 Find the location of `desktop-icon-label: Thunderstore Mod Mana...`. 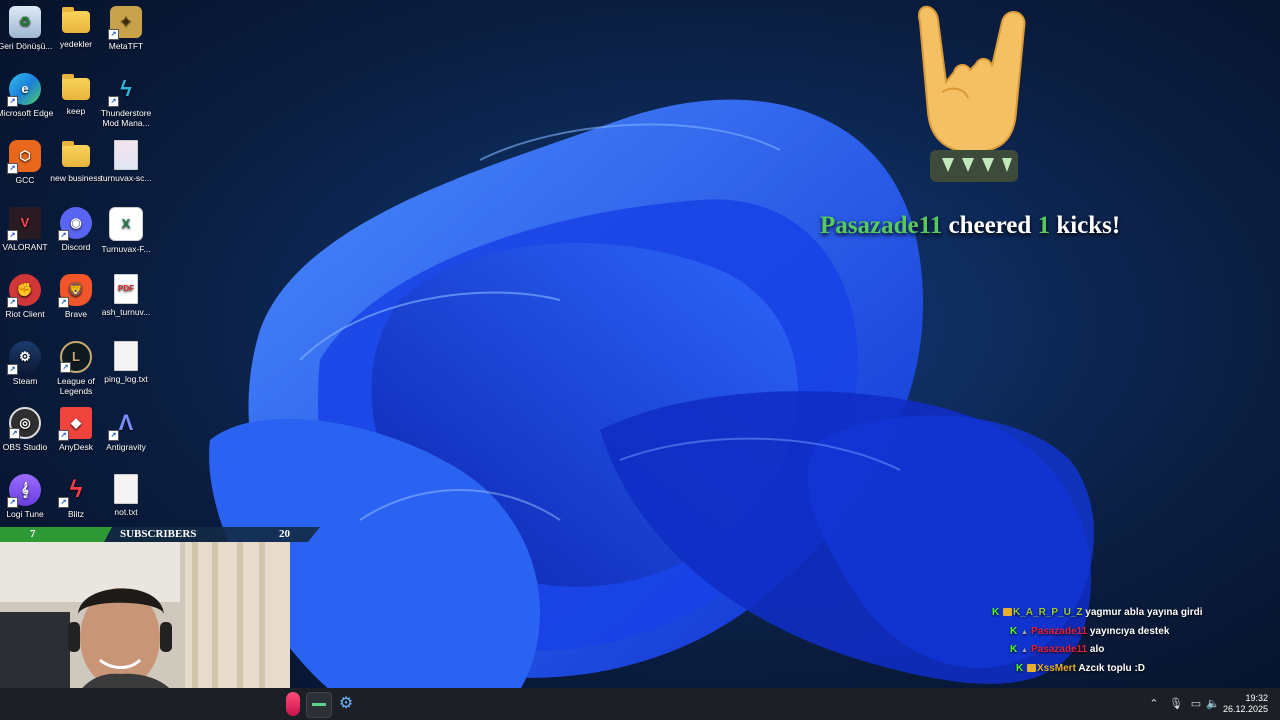

desktop-icon-label: Thunderstore Mod Mana... is located at coordinates (126, 118).